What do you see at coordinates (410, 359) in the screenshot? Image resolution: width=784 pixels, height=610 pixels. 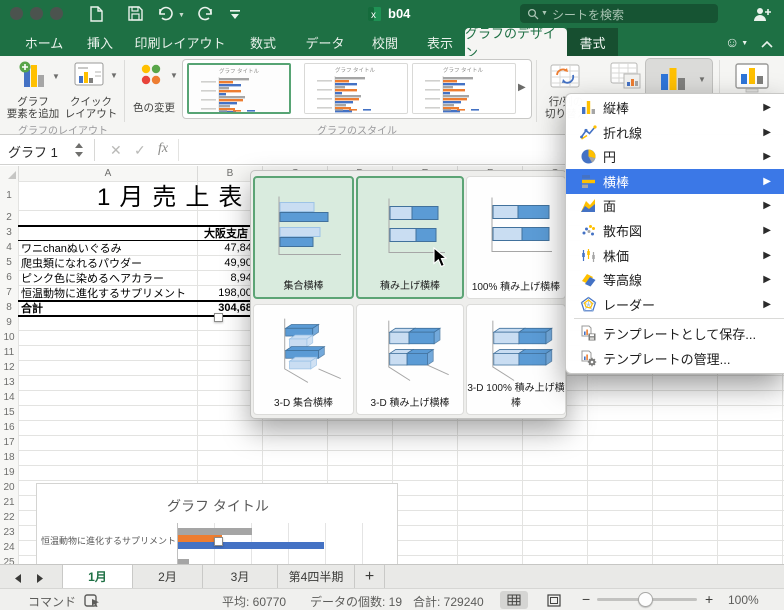 I see `chart-subtype-tile-stacked3d: 3-D 積み上げ横棒` at bounding box center [410, 359].